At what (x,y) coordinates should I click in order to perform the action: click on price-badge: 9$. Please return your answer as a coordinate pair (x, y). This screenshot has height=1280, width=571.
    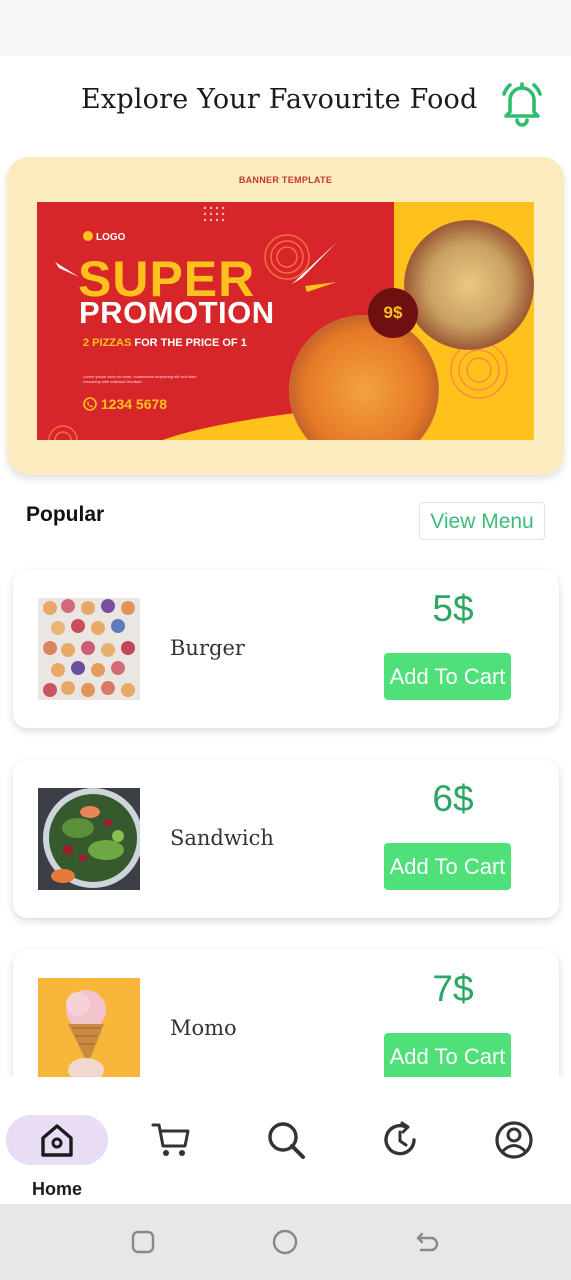
    Looking at the image, I should click on (393, 313).